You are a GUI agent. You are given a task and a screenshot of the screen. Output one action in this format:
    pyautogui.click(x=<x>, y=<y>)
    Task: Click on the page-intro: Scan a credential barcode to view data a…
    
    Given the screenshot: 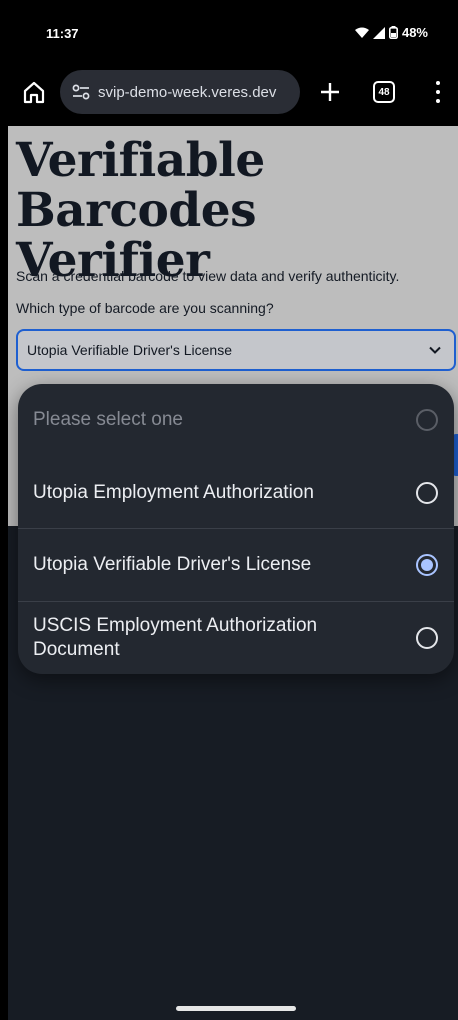 What is the action you would take?
    pyautogui.click(x=208, y=276)
    